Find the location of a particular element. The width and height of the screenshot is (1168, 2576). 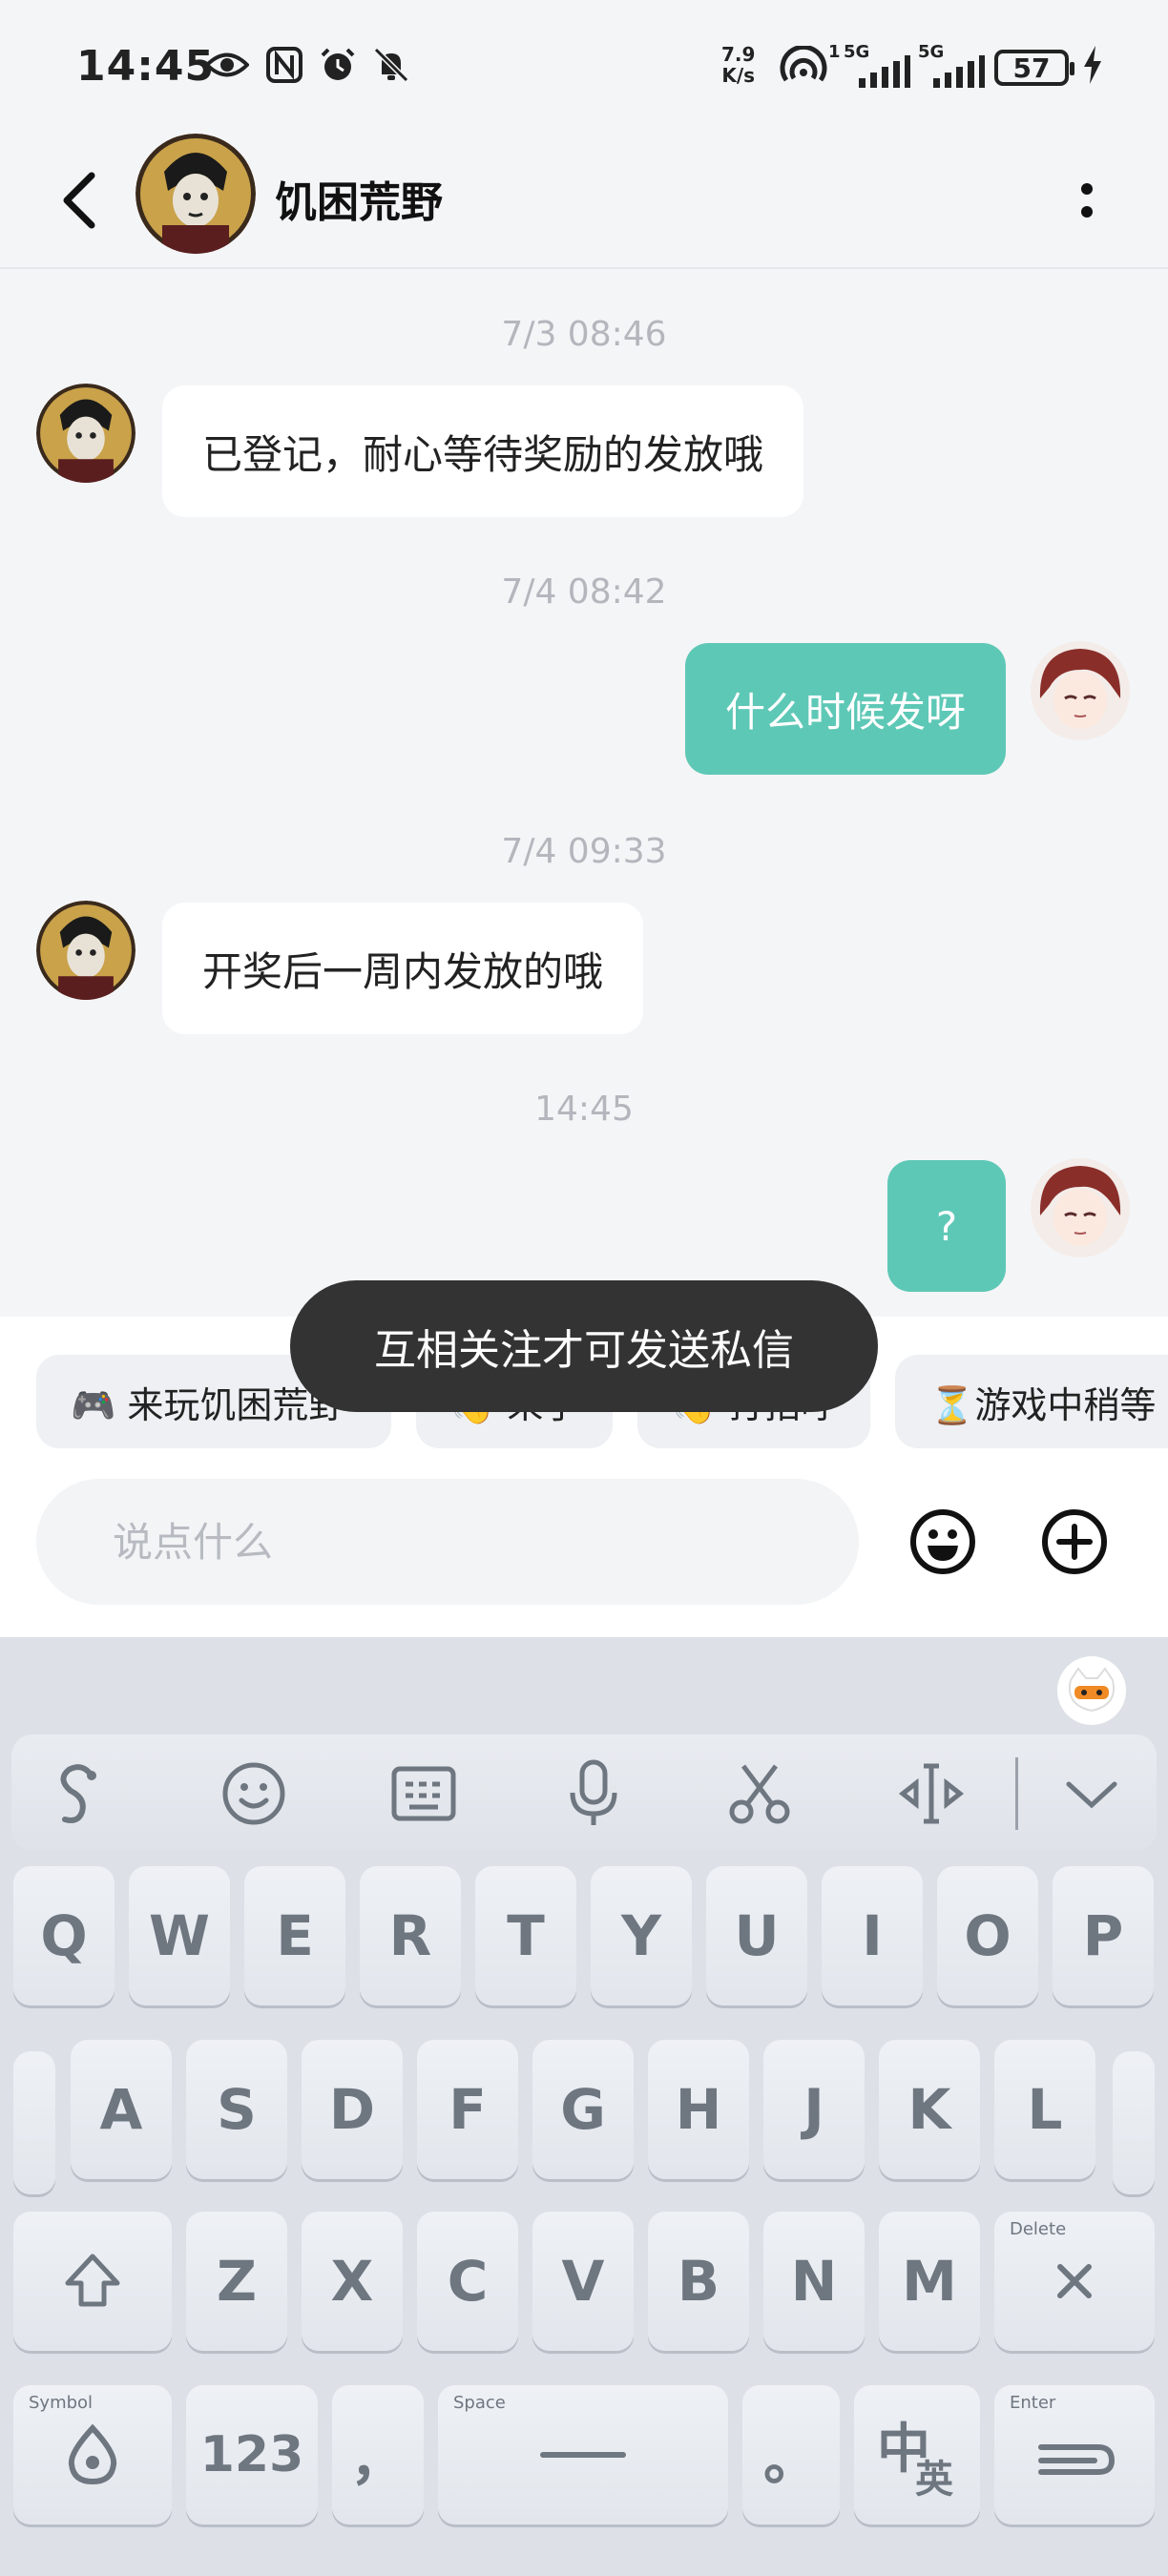

back-button is located at coordinates (82, 200).